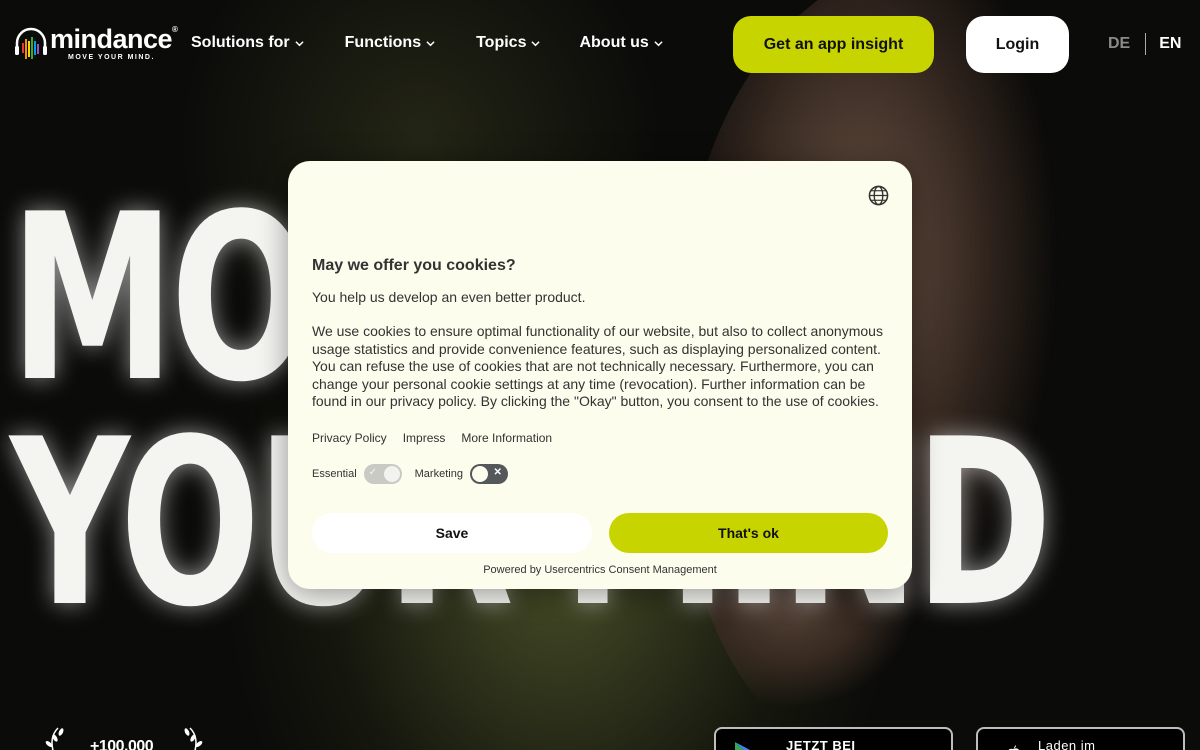 The width and height of the screenshot is (1200, 750). What do you see at coordinates (349, 438) in the screenshot?
I see `privacy-policy-link: Privacy Policy` at bounding box center [349, 438].